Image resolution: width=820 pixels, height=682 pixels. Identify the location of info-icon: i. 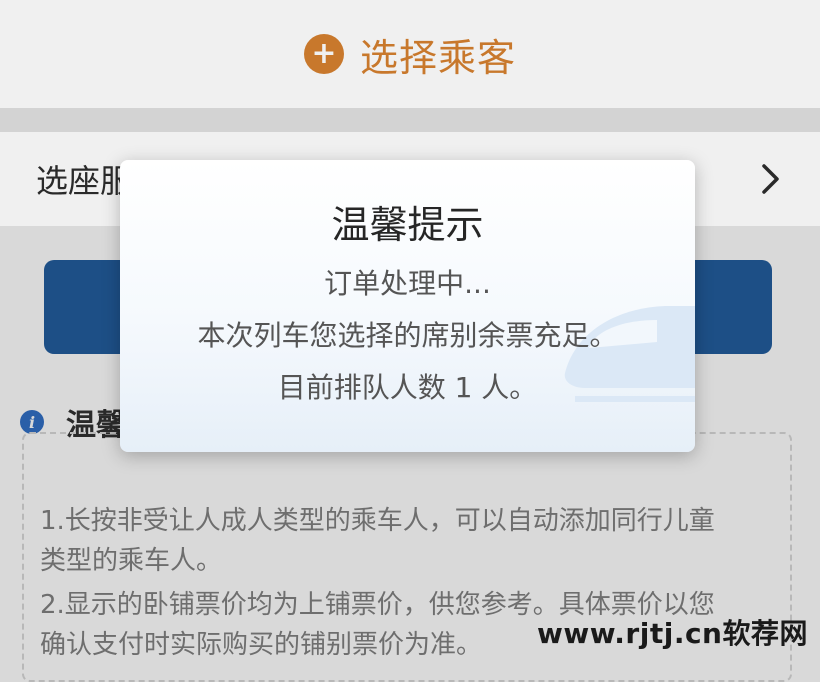
(32, 422).